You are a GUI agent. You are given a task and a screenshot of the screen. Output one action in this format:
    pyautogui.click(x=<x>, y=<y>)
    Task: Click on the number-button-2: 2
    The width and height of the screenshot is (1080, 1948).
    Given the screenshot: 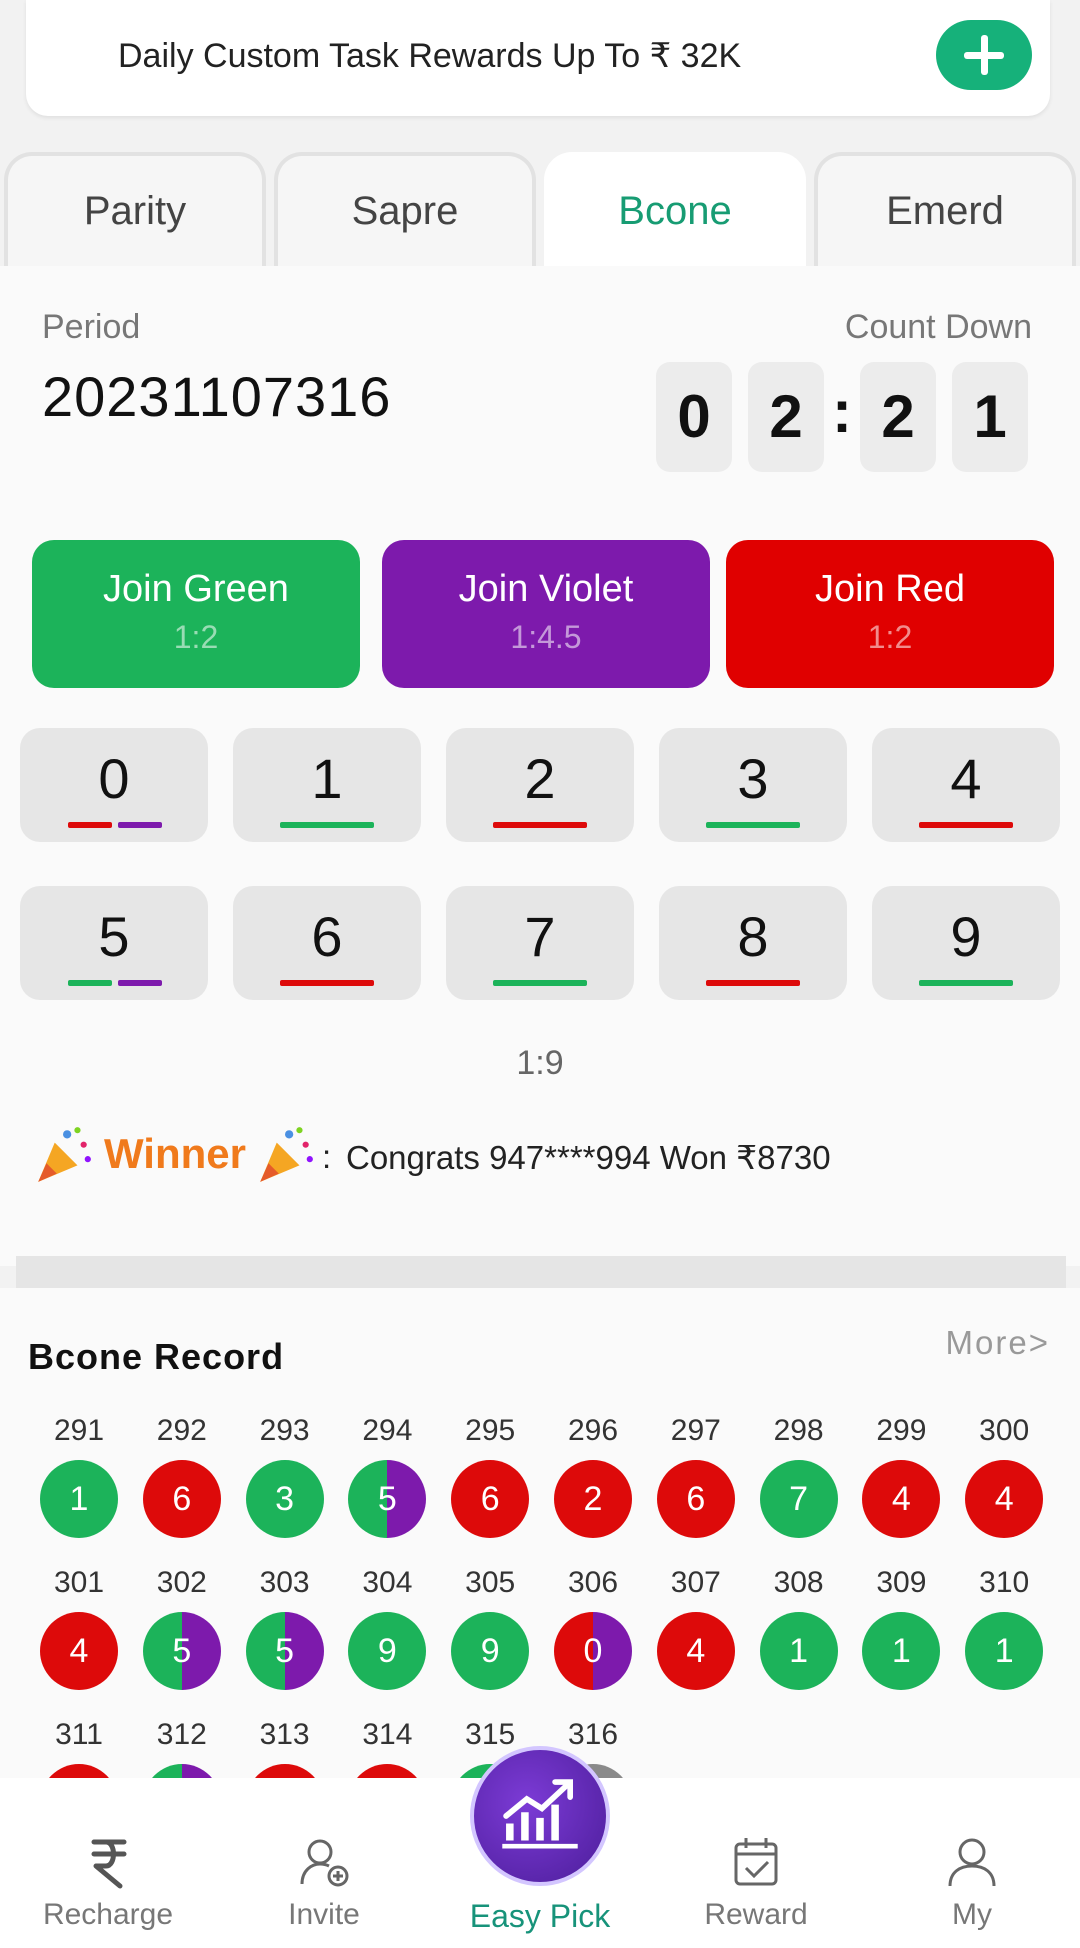 What is the action you would take?
    pyautogui.click(x=540, y=785)
    